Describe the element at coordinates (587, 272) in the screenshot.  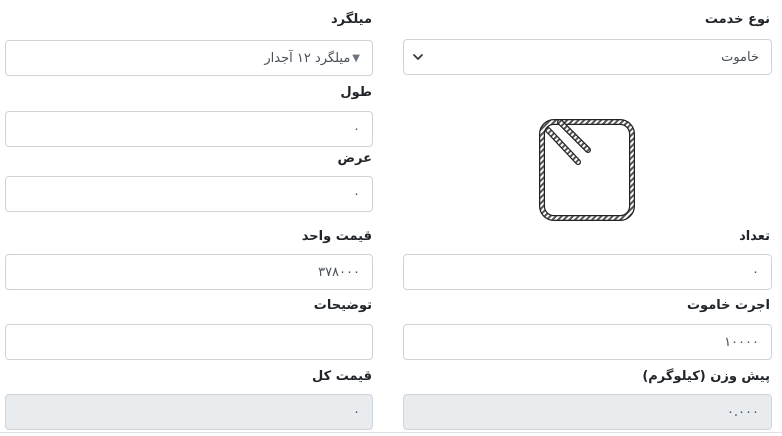
I see `count-input: ۰` at that location.